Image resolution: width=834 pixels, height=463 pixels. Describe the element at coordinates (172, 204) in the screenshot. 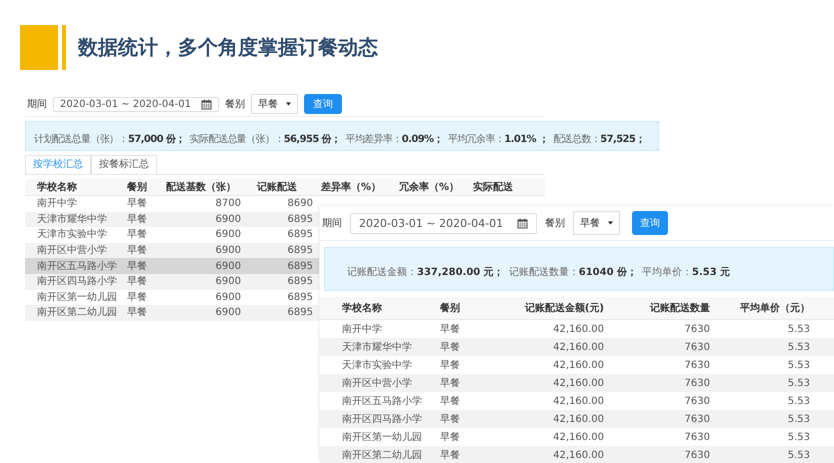

I see `table-row: 南开中学 早餐 8700 8690` at that location.